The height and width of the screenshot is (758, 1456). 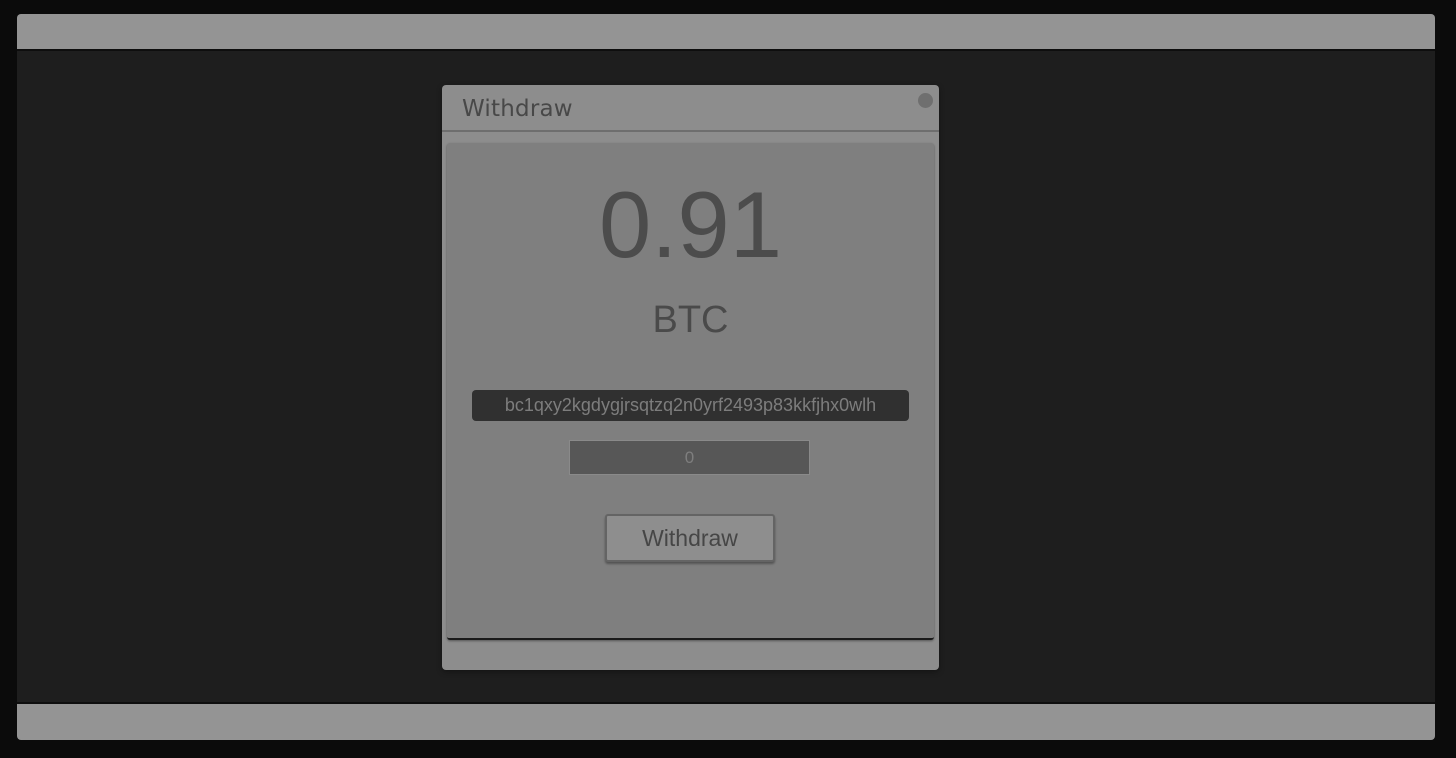 I want to click on bottom-bar, so click(x=726, y=721).